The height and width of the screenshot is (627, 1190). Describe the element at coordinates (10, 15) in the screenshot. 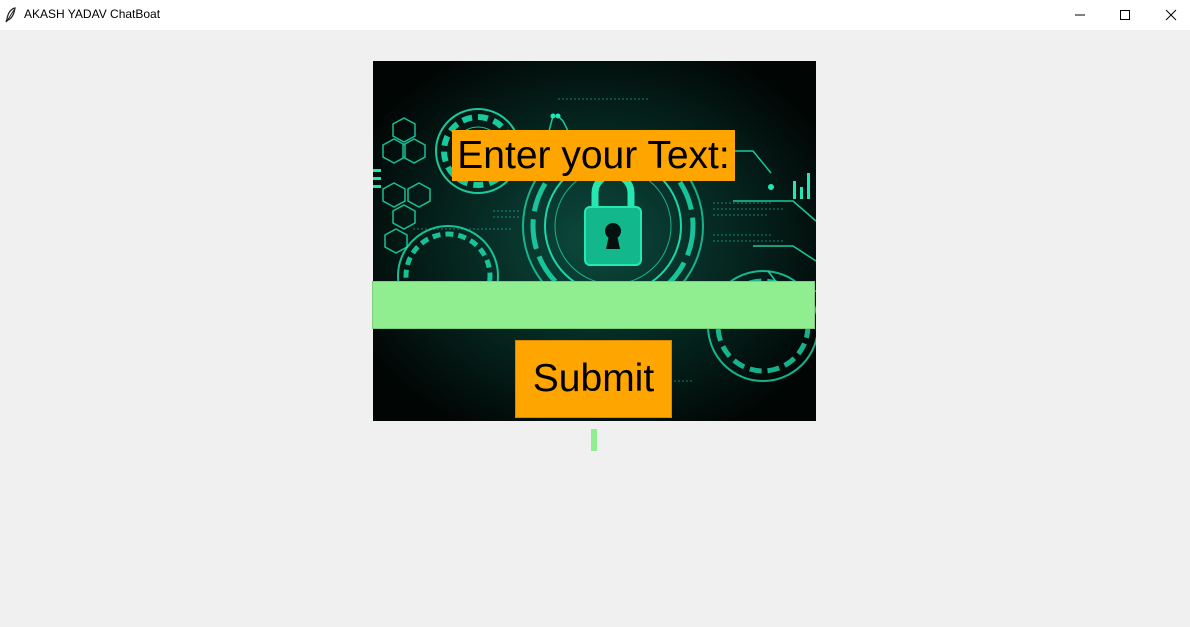

I see `feather-icon` at that location.